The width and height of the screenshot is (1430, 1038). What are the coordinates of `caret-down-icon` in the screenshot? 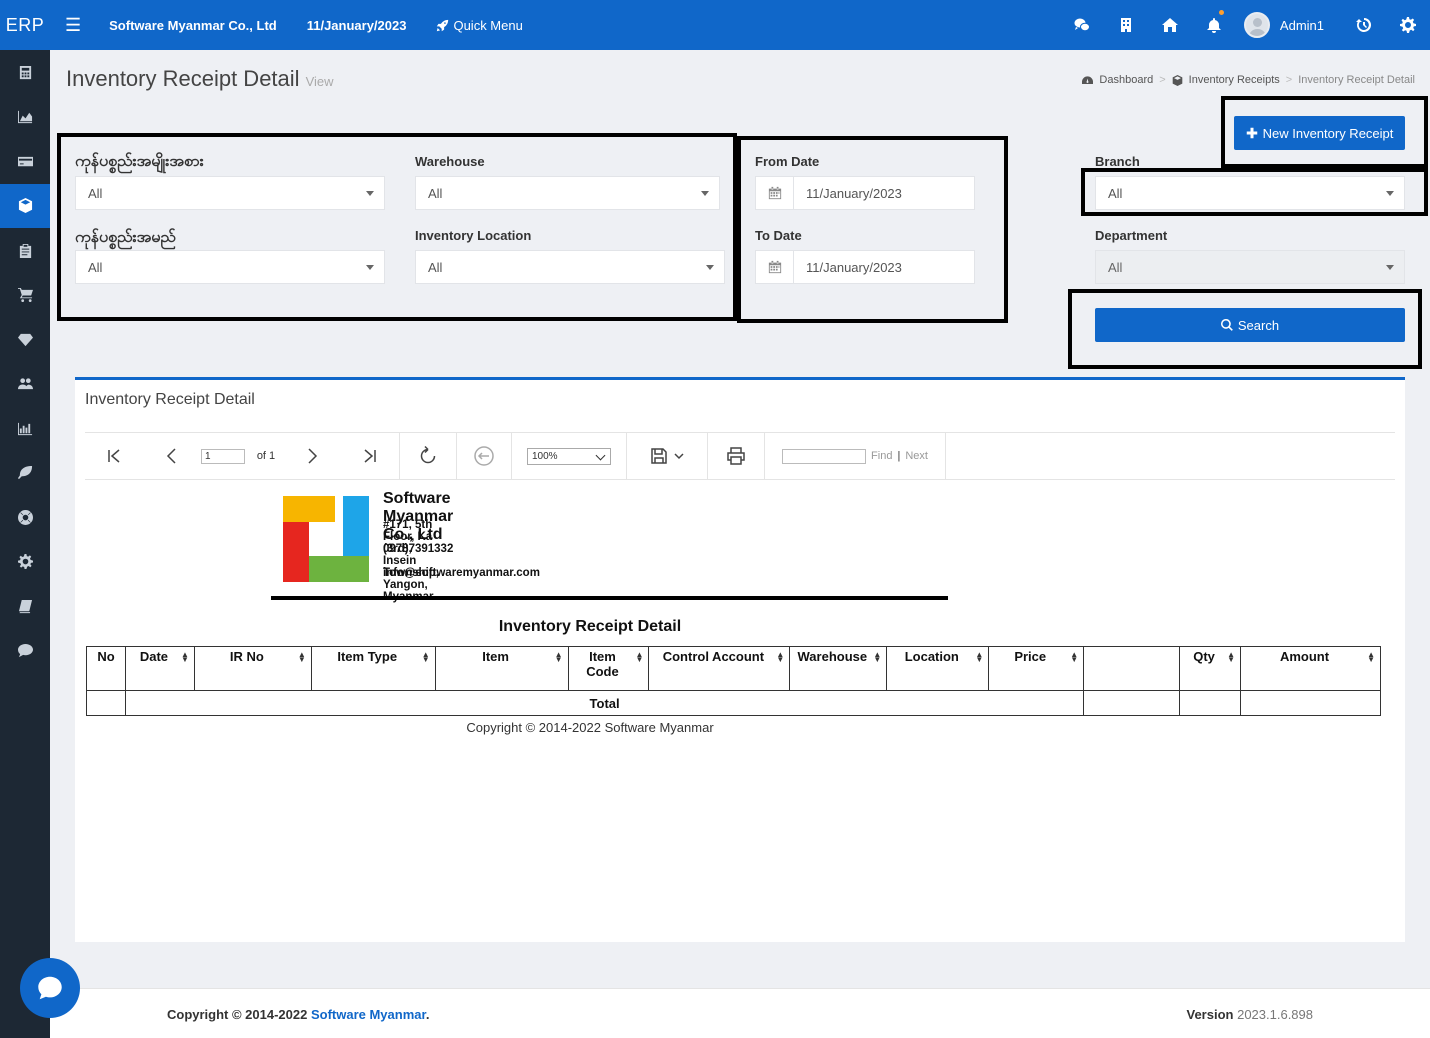 It's located at (1390, 267).